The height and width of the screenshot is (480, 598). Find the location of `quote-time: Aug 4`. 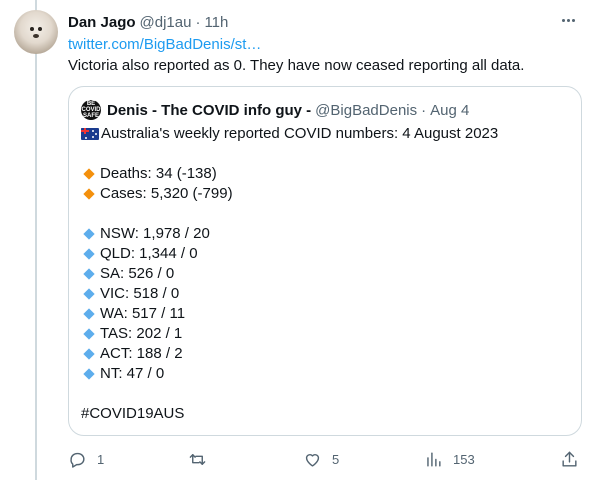

quote-time: Aug 4 is located at coordinates (449, 110).